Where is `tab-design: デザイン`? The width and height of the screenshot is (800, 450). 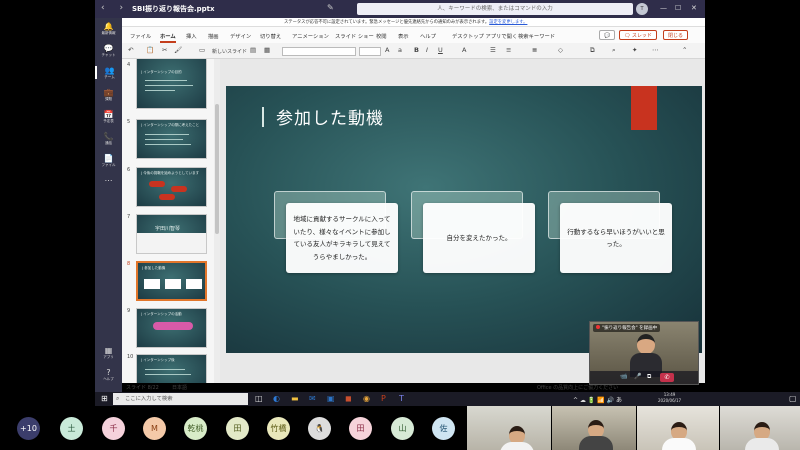 tab-design: デザイン is located at coordinates (240, 36).